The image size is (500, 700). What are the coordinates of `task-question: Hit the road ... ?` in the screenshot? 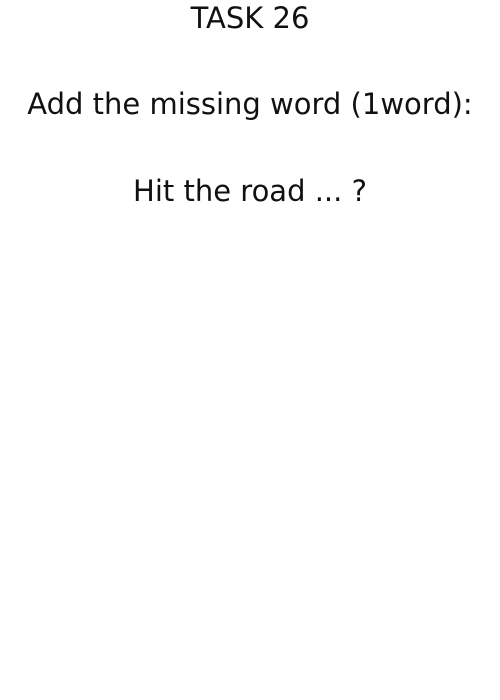 It's located at (250, 191).